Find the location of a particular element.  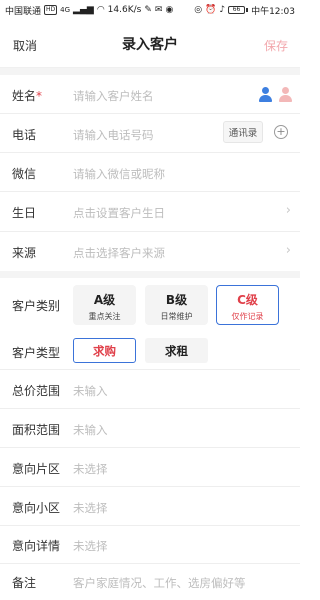

category-option-a: A级 重点关注 is located at coordinates (104, 305).